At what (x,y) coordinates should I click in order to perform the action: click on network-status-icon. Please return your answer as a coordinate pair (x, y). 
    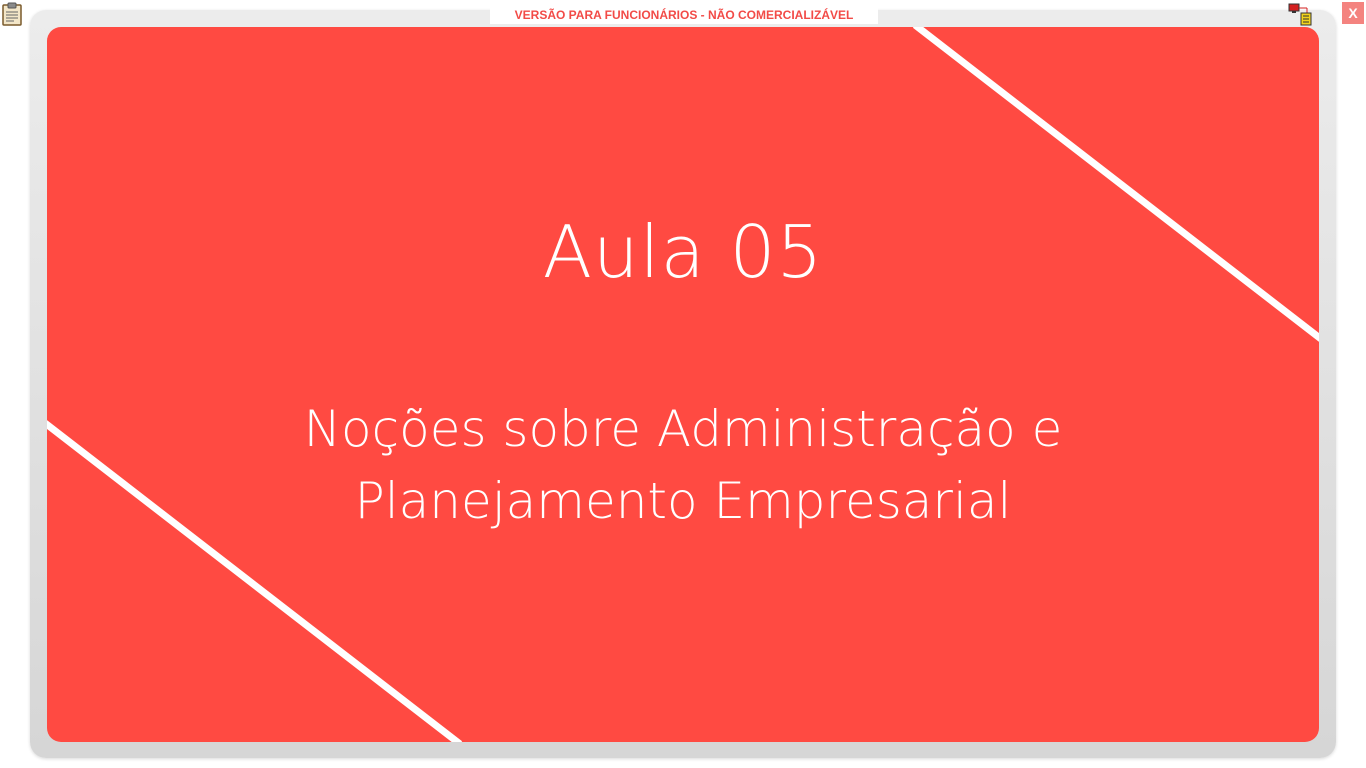
    Looking at the image, I should click on (1300, 14).